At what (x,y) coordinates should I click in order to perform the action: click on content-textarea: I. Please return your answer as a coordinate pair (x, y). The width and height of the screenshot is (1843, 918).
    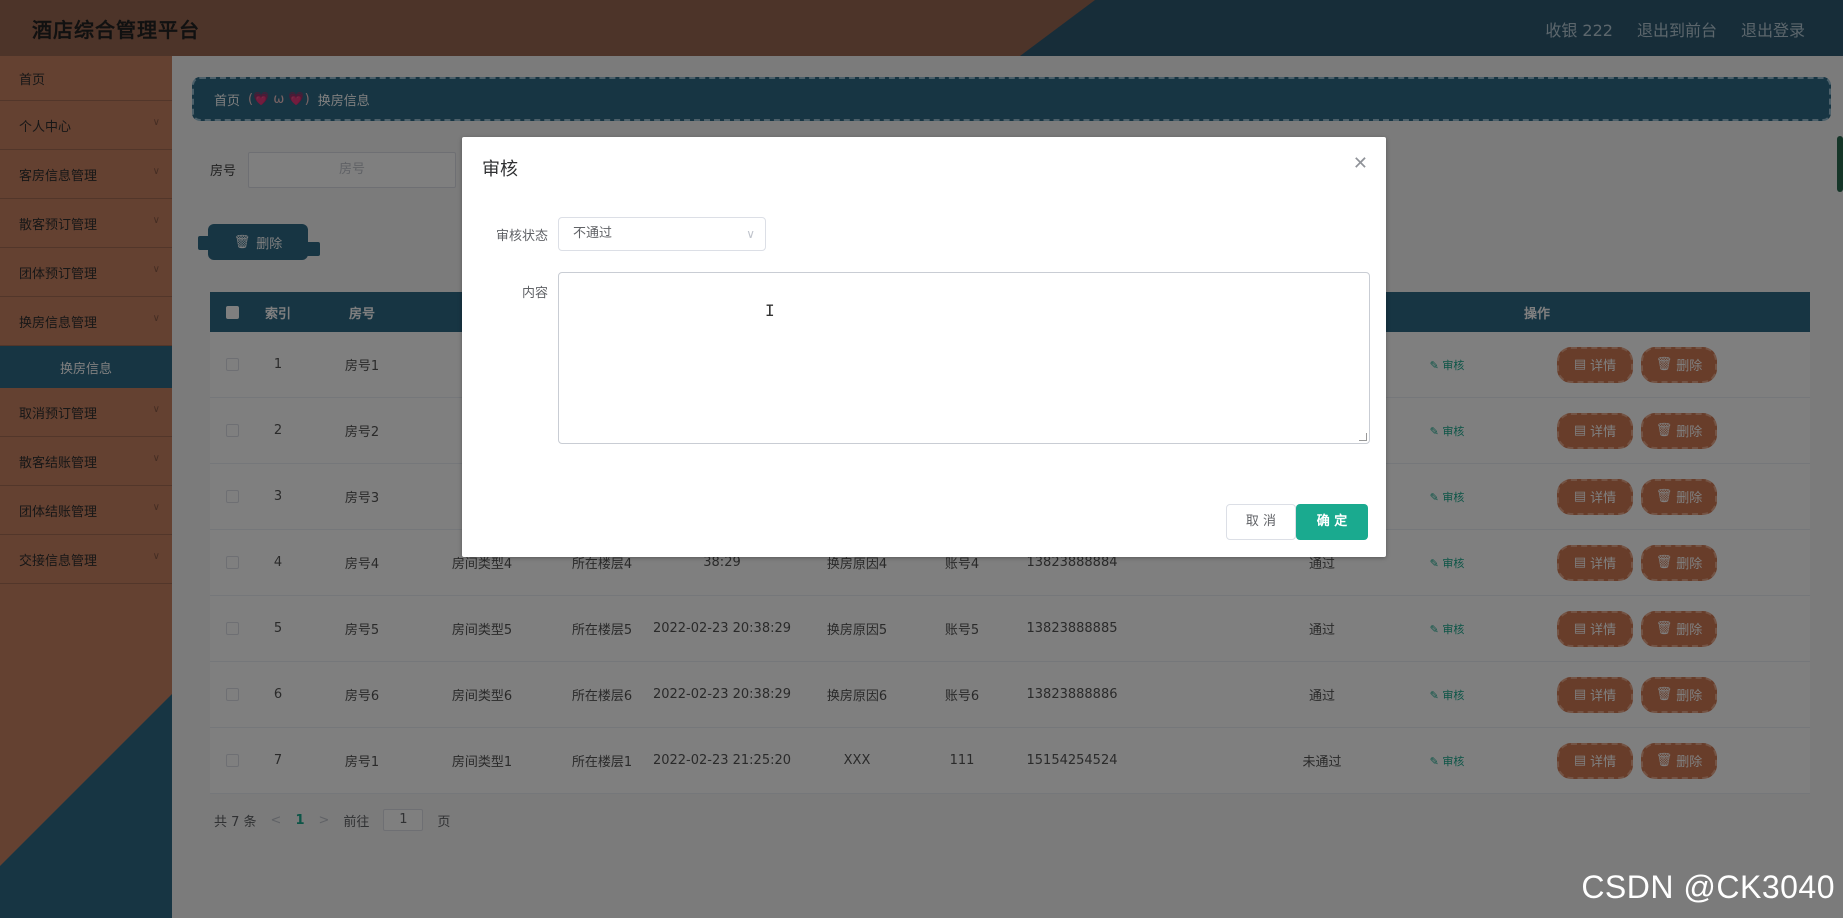
    Looking at the image, I should click on (964, 358).